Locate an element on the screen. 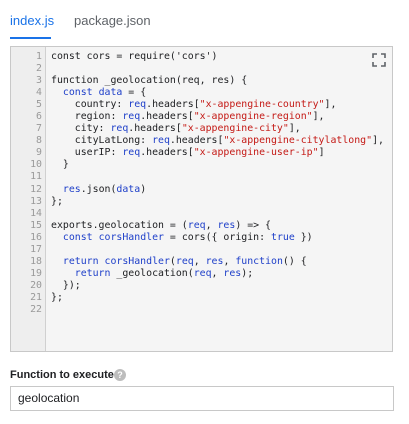  function-to-execute-label: Function to execute is located at coordinates (62, 375).